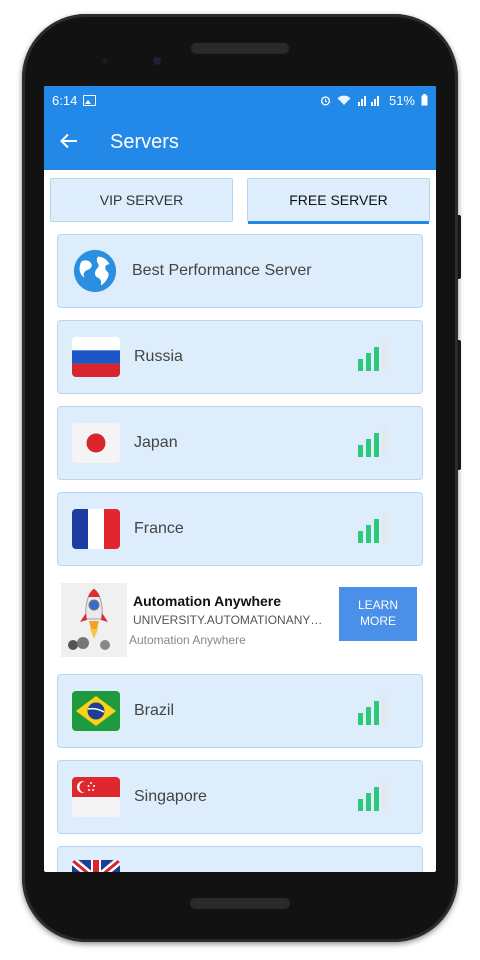 This screenshot has height=960, width=480. What do you see at coordinates (240, 903) in the screenshot?
I see `bottom-speaker` at bounding box center [240, 903].